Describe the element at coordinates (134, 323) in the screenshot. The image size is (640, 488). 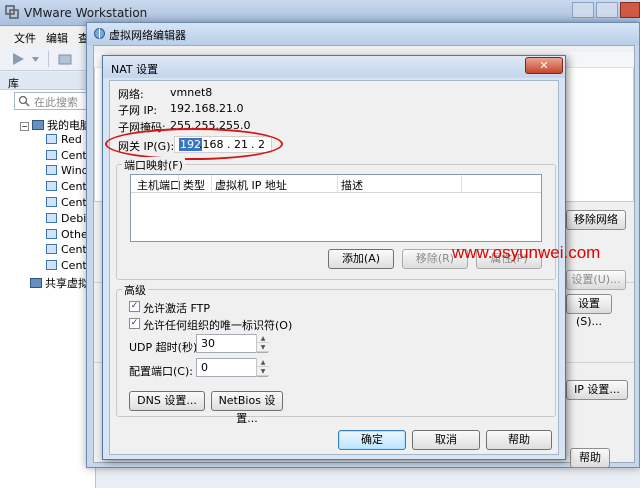
I see `allow-any-oui-checkbox: ✓` at that location.